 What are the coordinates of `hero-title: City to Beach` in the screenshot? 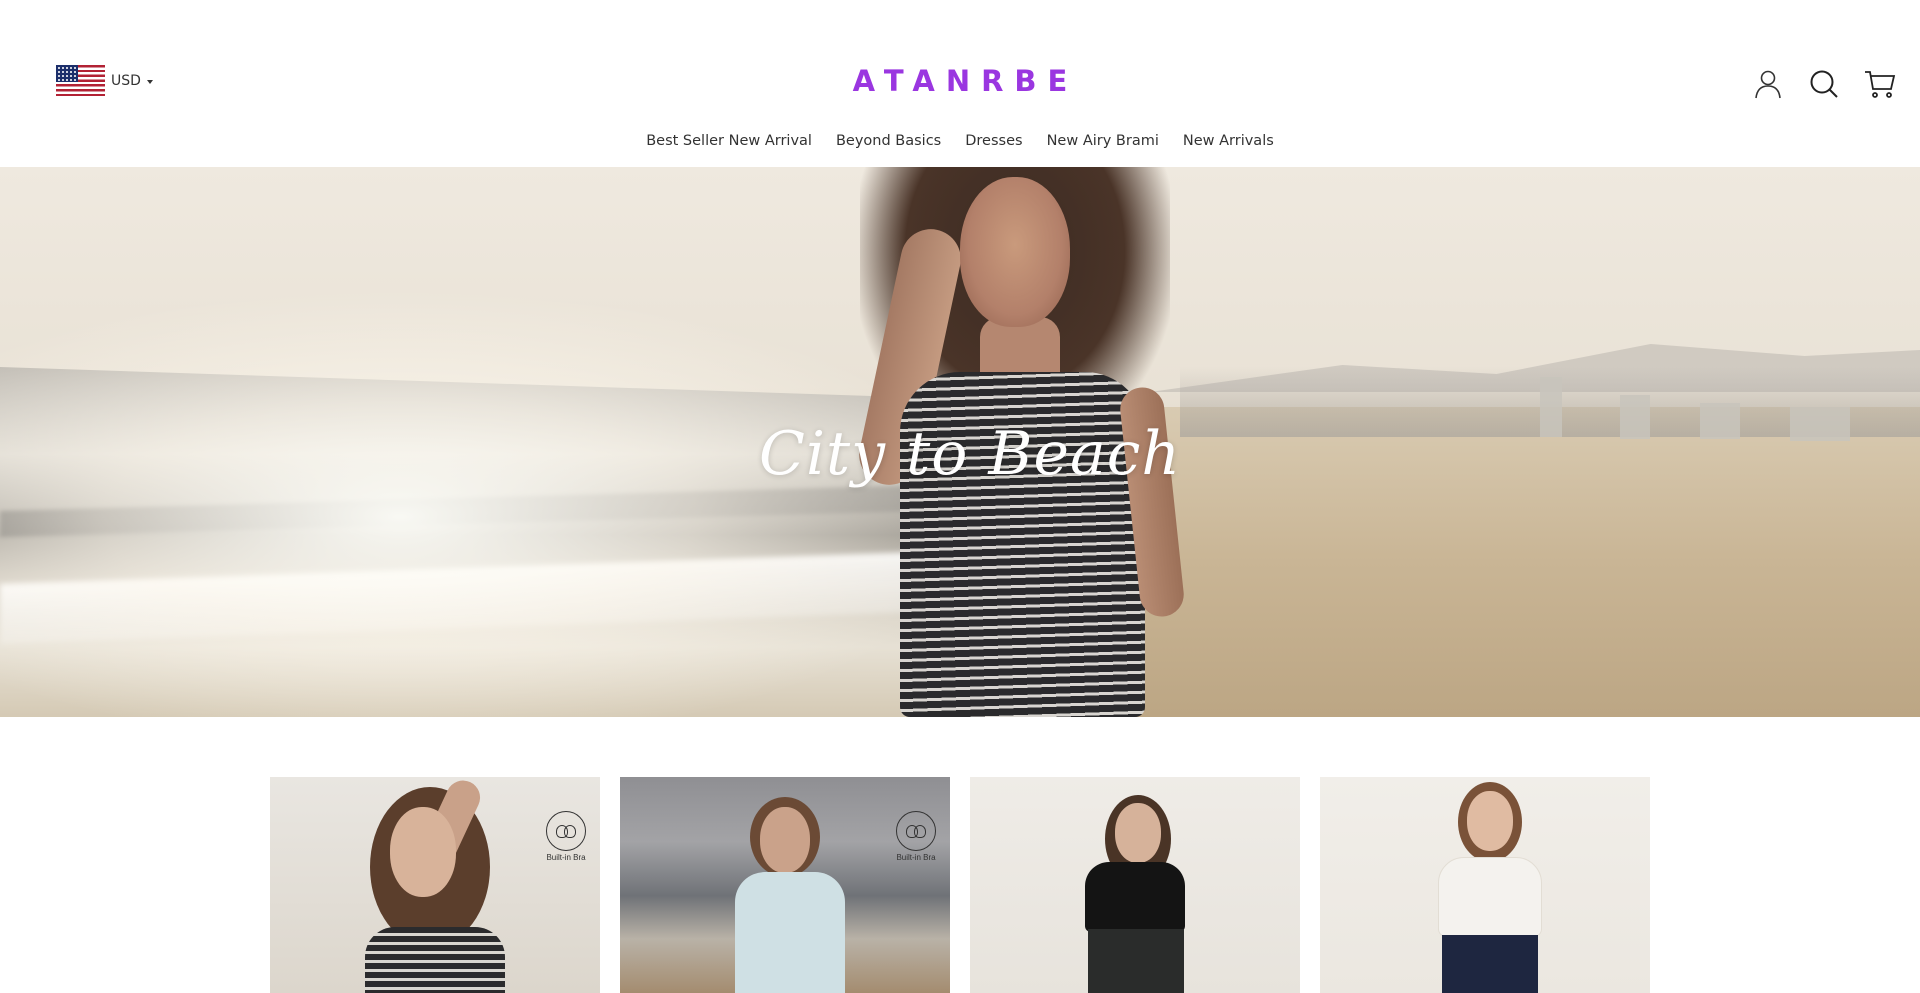 It's located at (970, 454).